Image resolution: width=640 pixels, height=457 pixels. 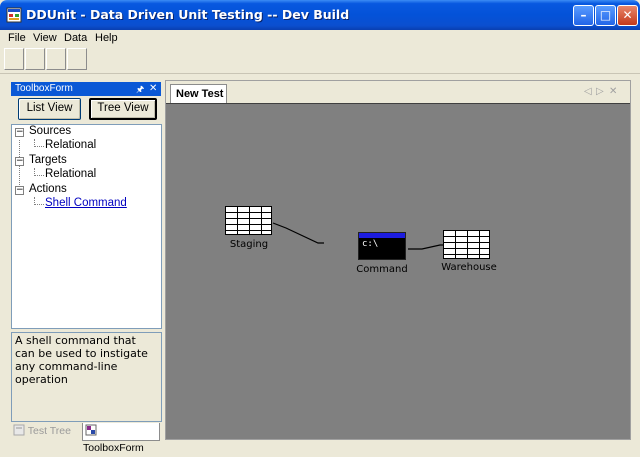 What do you see at coordinates (91, 430) in the screenshot?
I see `toolbox-icon` at bounding box center [91, 430].